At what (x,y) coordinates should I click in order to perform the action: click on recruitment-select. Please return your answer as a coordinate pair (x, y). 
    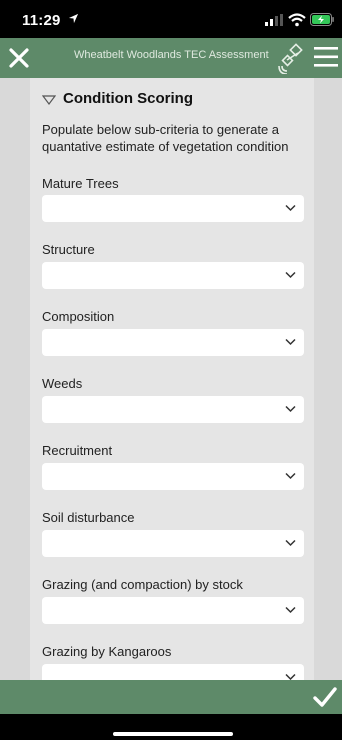
    Looking at the image, I should click on (173, 476).